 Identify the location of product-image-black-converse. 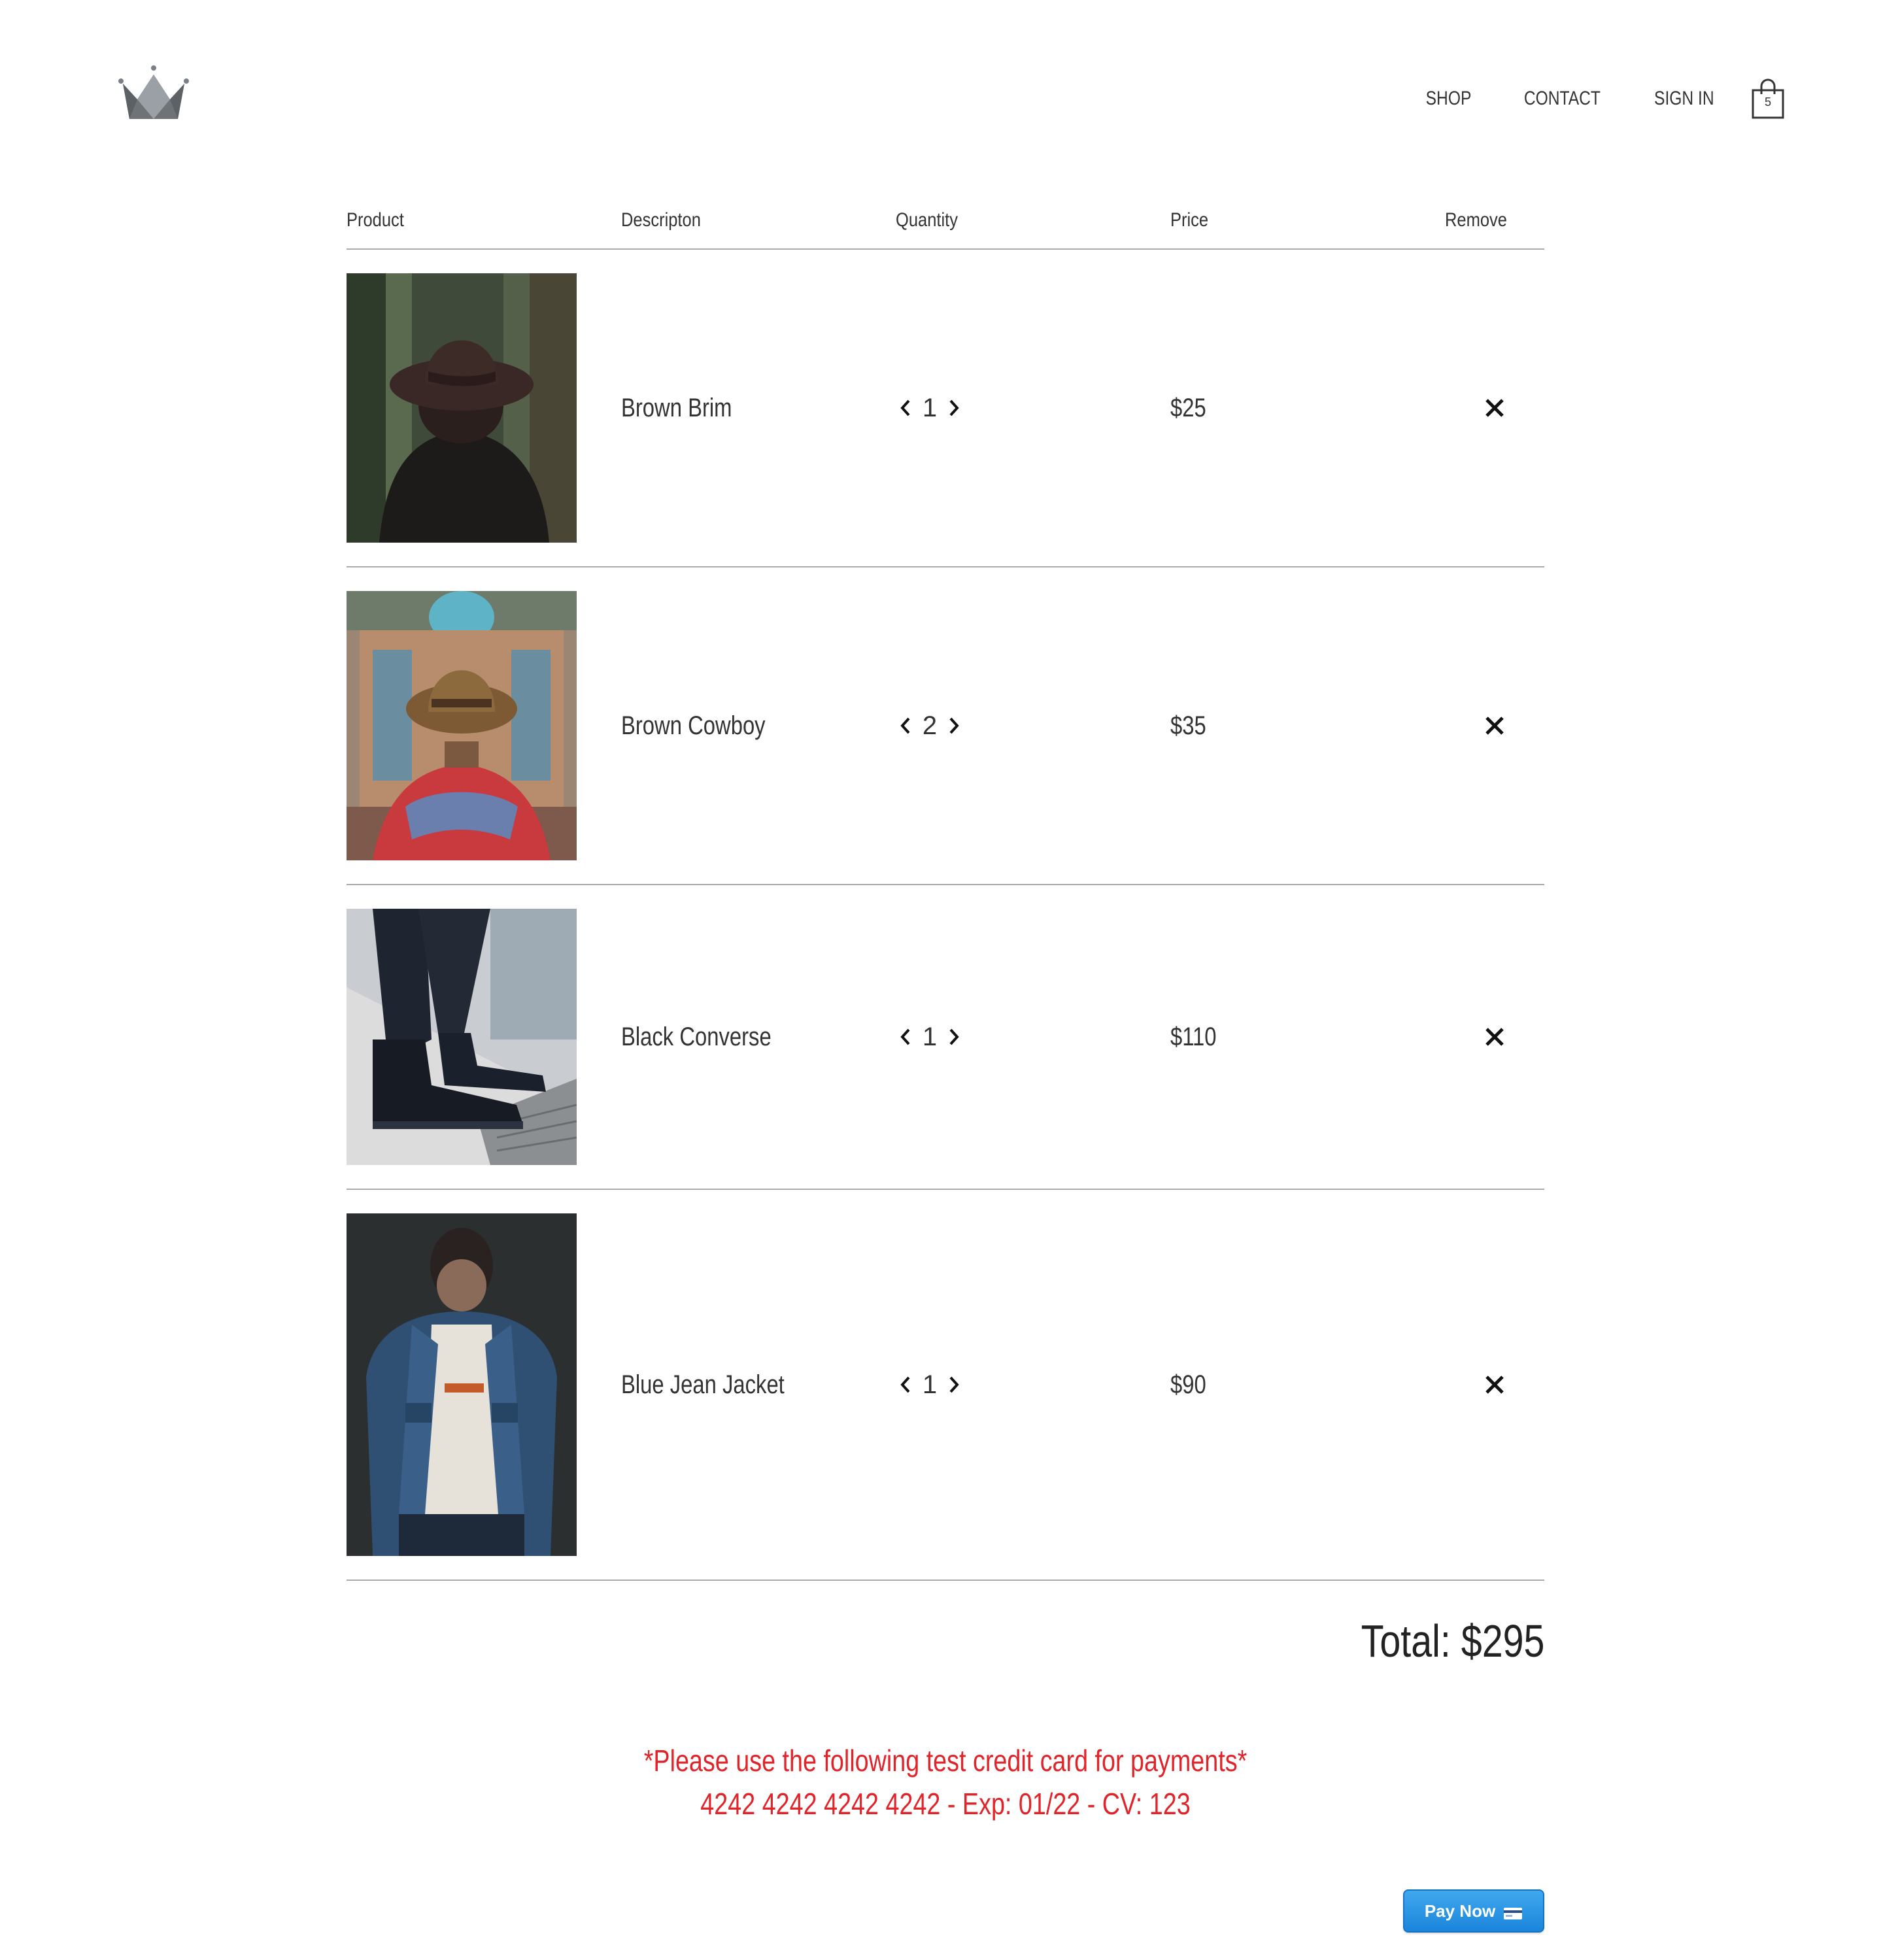
(462, 1037).